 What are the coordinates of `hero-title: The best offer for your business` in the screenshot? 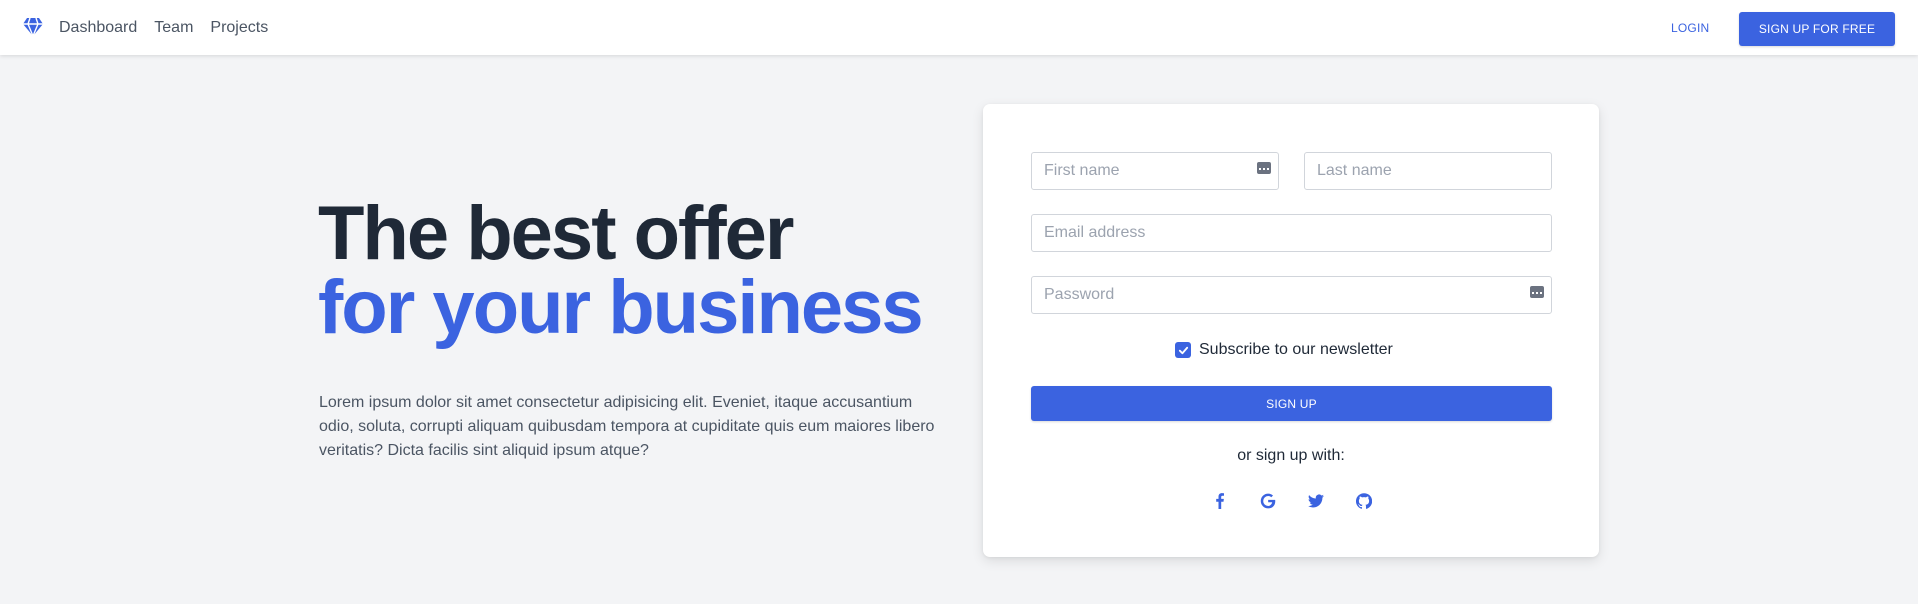 It's located at (621, 270).